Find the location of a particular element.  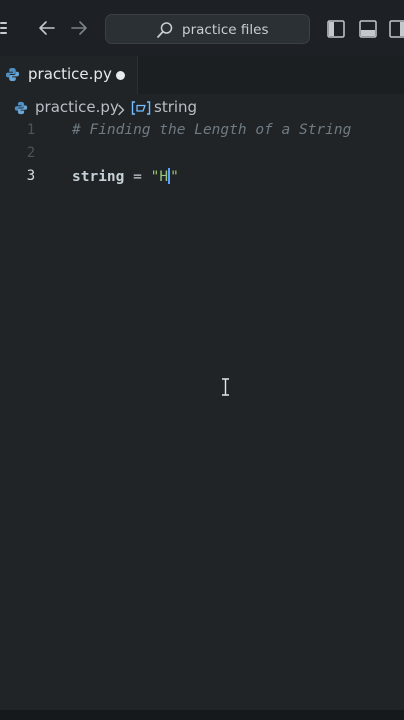

toggle-sidebar-icon is located at coordinates (336, 29).